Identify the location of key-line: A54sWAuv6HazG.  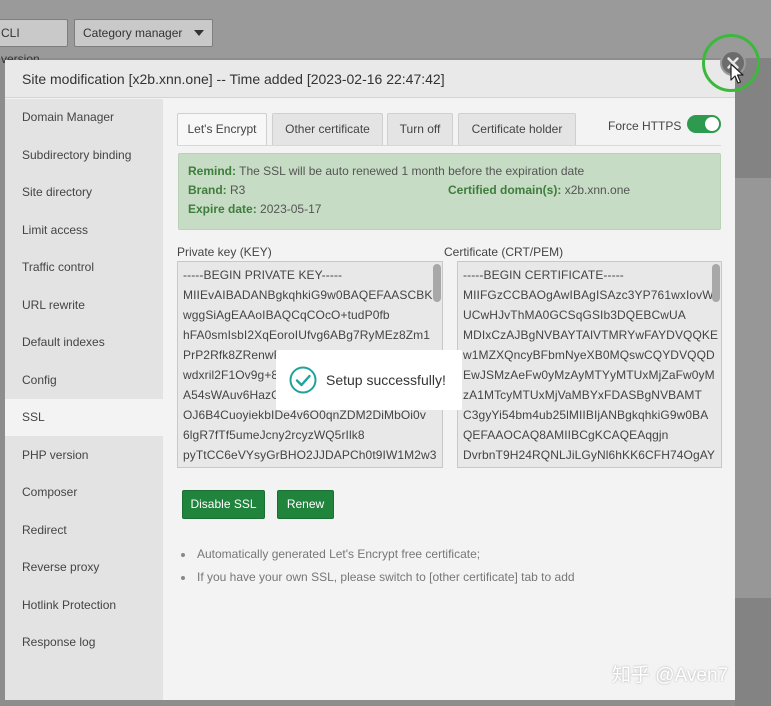
(232, 395).